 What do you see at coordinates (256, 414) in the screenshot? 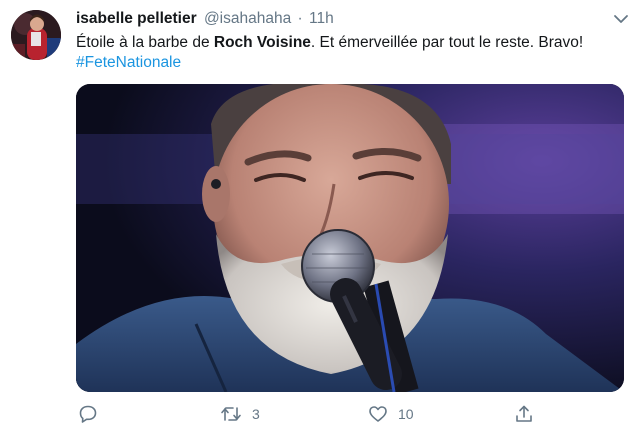
I see `retweet-count: 3` at bounding box center [256, 414].